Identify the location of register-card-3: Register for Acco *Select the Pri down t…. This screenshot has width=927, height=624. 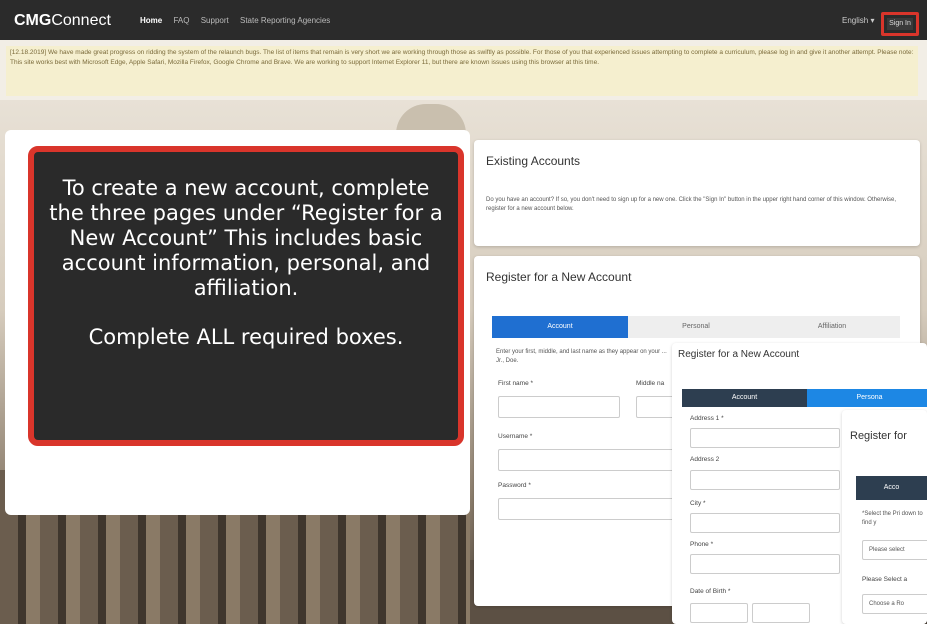
(884, 517).